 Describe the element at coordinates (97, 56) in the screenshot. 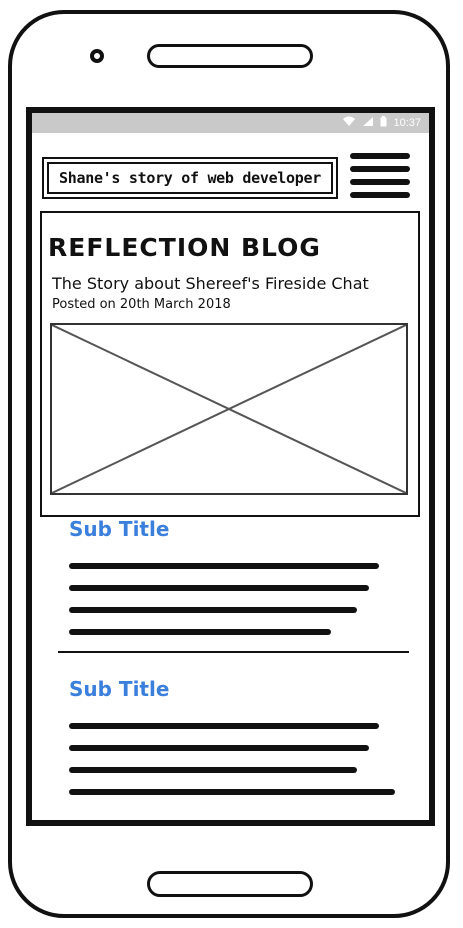

I see `camera-icon` at that location.